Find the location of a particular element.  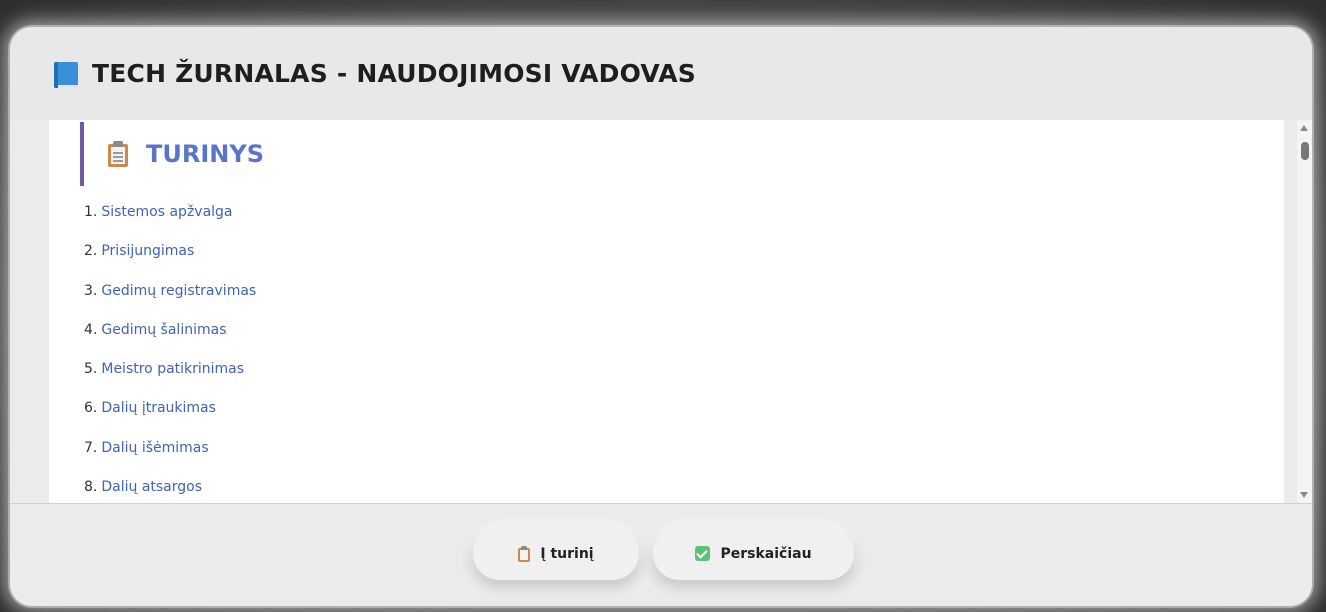

toc-link-fault-registration: Gedimų registravimas is located at coordinates (178, 291).